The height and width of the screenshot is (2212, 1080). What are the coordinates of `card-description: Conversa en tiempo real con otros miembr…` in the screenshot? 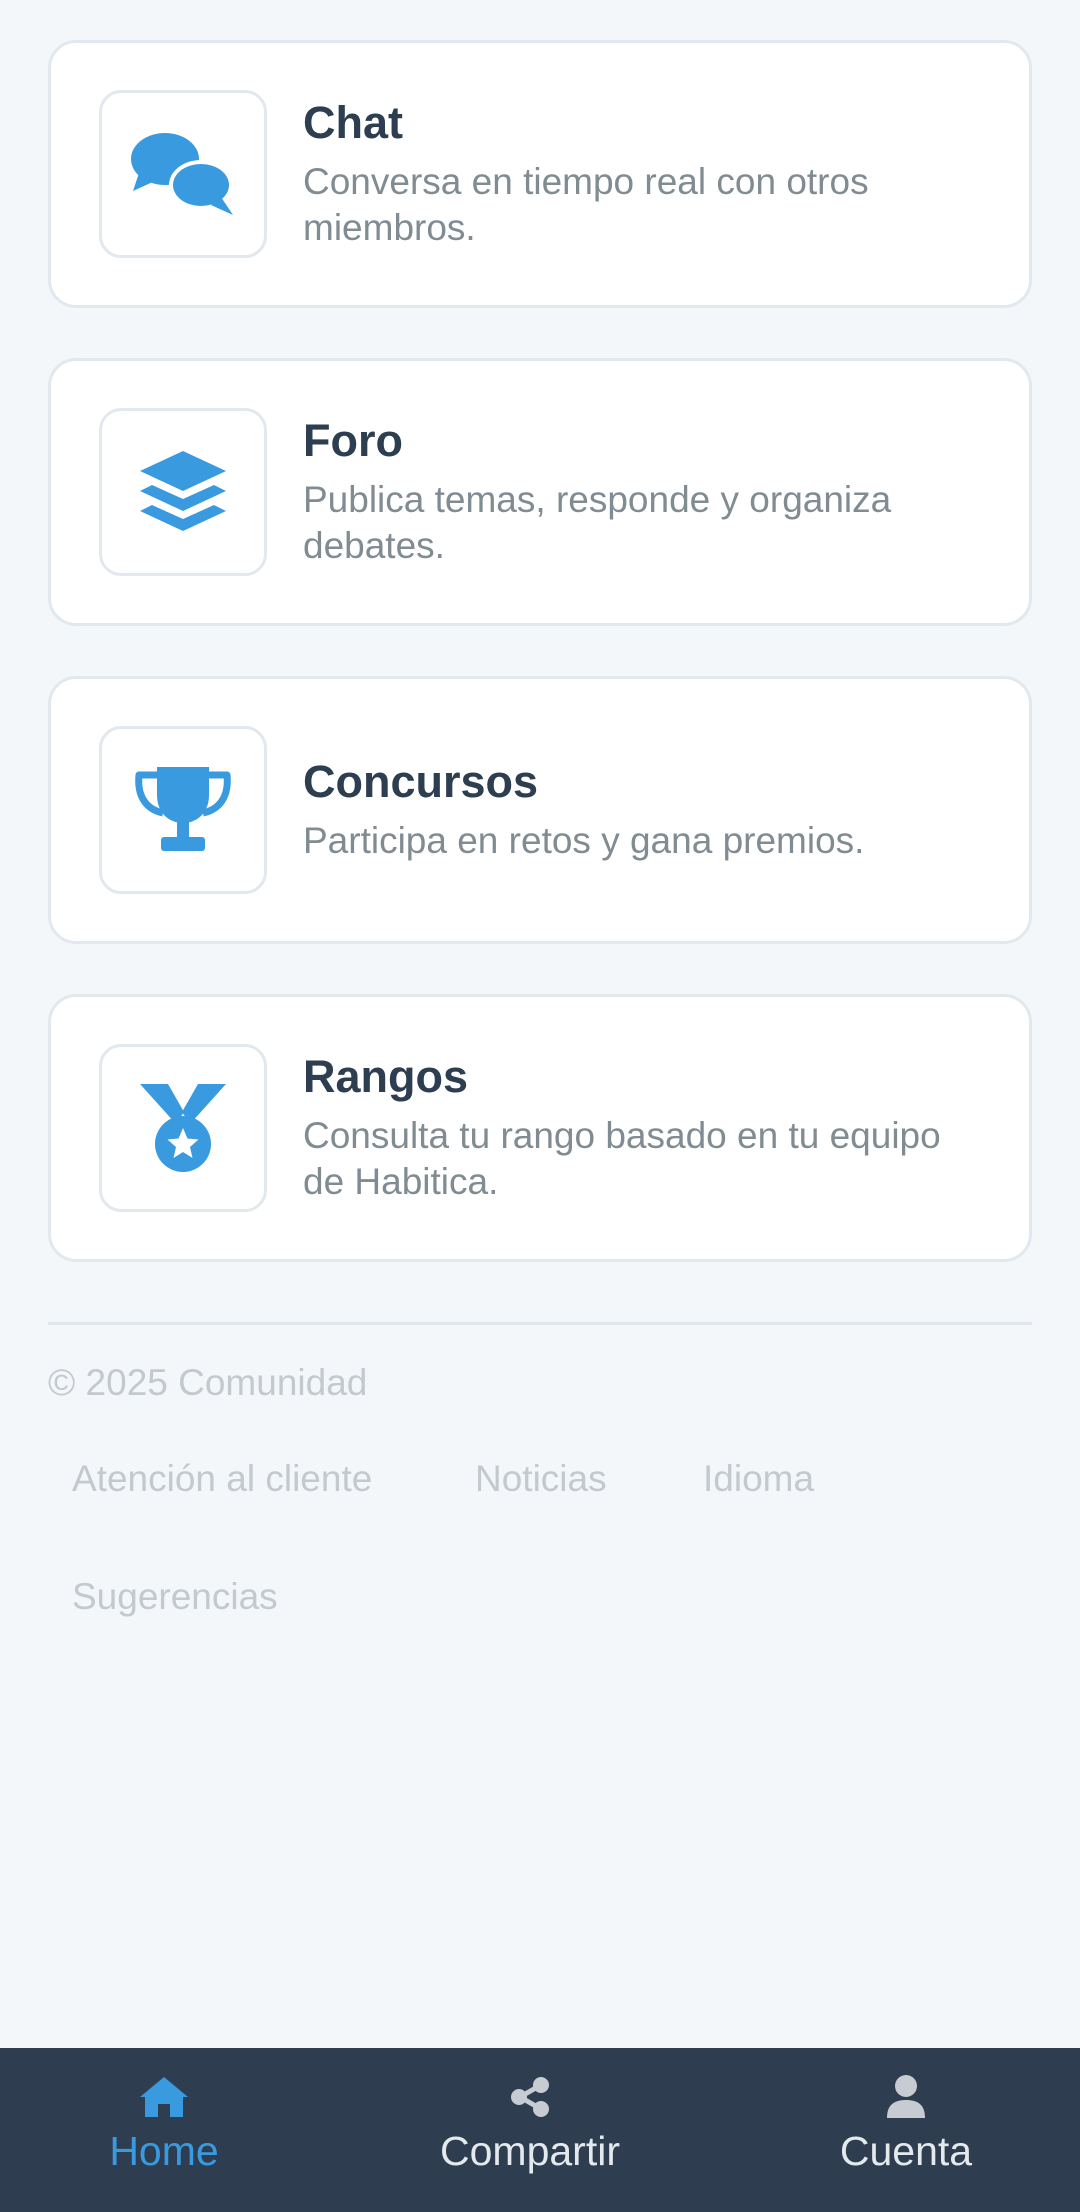 It's located at (586, 204).